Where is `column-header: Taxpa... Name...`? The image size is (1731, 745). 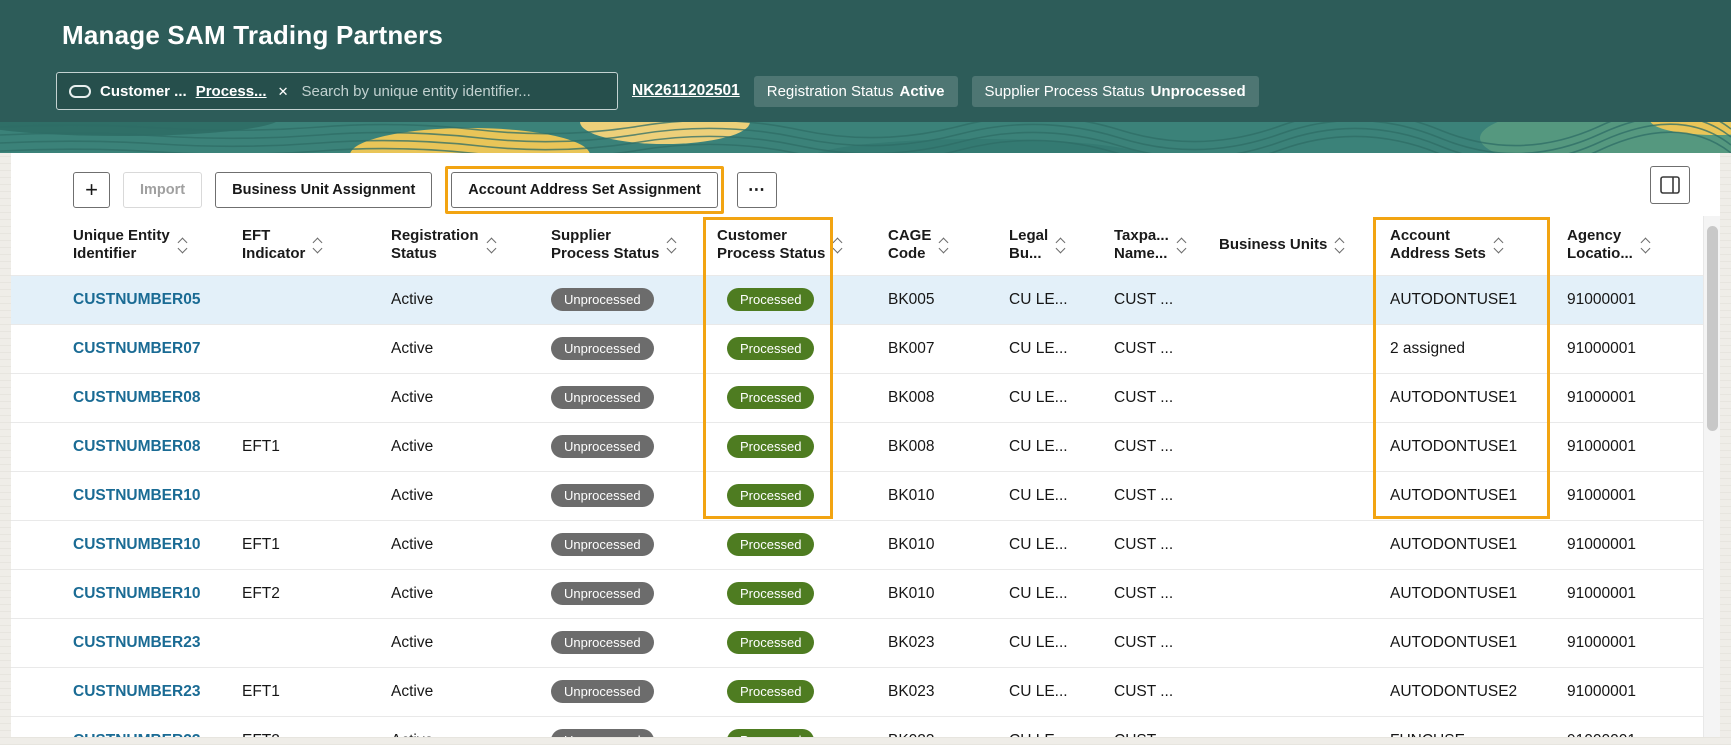 column-header: Taxpa... Name... is located at coordinates (1156, 245).